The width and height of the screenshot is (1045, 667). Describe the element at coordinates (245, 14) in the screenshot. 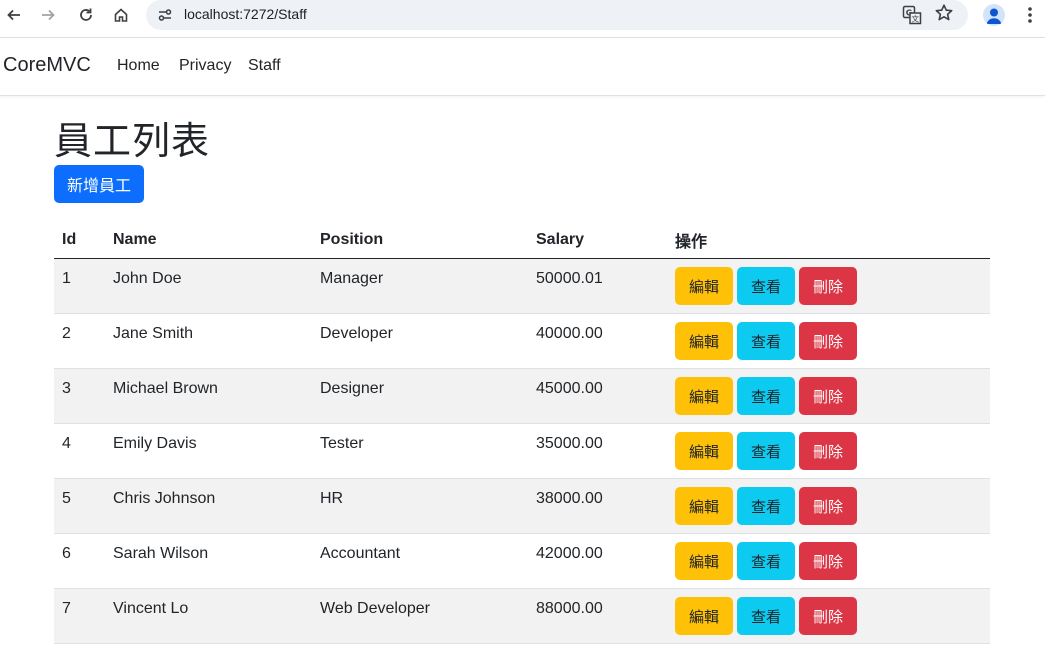

I see `url-text: localhost:7272/Staff` at that location.